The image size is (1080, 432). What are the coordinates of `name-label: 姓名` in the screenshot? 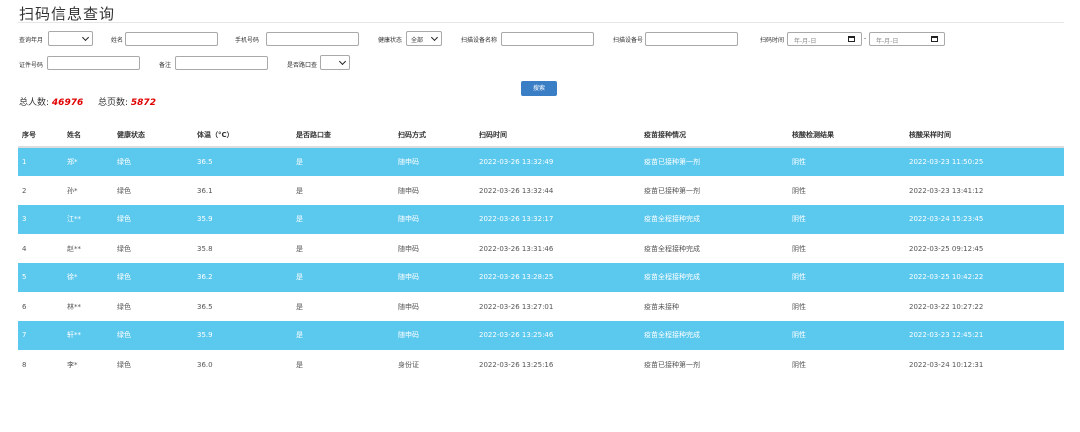 It's located at (117, 40).